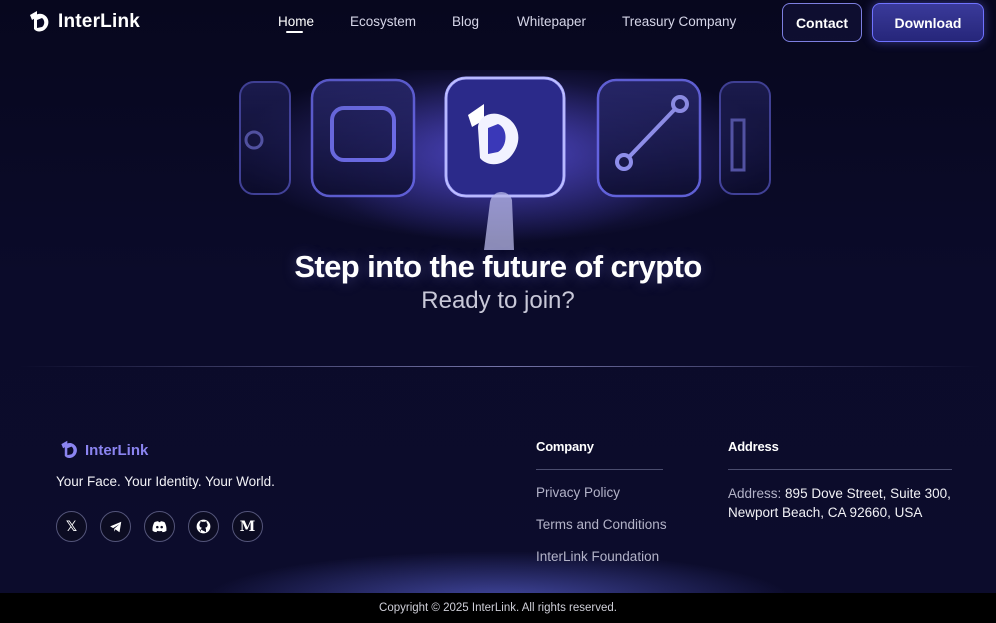 This screenshot has width=996, height=623. What do you see at coordinates (679, 21) in the screenshot?
I see `nav-treasury-company: Treasury Company` at bounding box center [679, 21].